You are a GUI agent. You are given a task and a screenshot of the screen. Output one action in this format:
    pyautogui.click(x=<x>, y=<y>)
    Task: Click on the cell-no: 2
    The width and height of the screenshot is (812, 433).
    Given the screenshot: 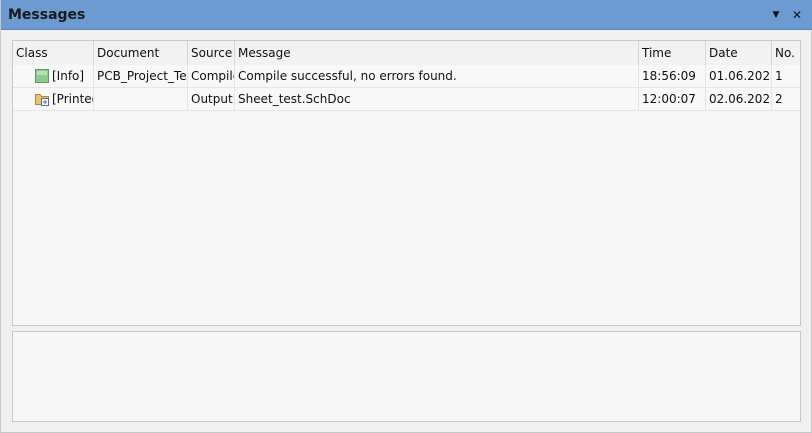 What is the action you would take?
    pyautogui.click(x=779, y=99)
    